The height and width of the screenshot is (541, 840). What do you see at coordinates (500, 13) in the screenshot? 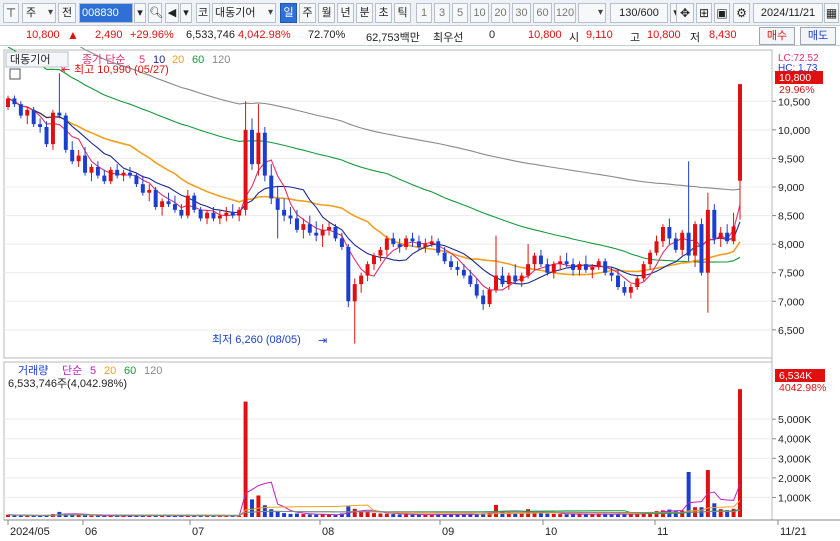
I see `minute-20-button: 20` at bounding box center [500, 13].